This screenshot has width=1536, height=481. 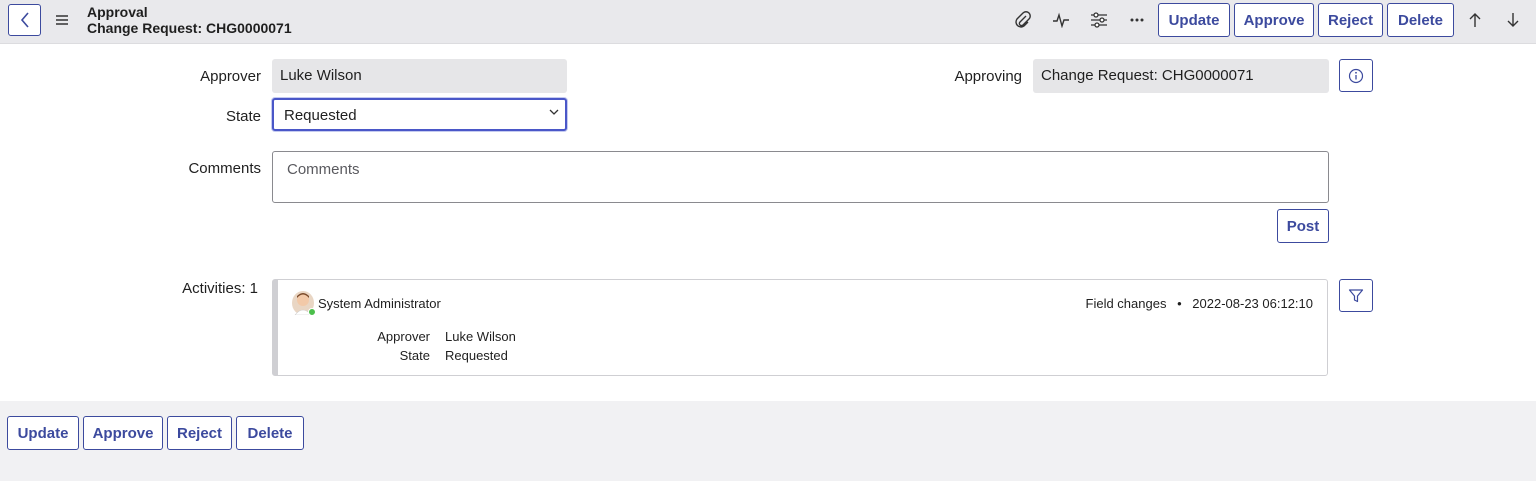 What do you see at coordinates (414, 355) in the screenshot?
I see `change-field-state: State` at bounding box center [414, 355].